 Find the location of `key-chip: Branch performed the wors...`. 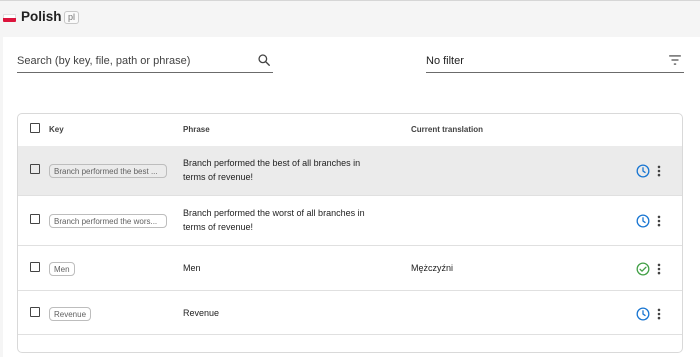

key-chip: Branch performed the wors... is located at coordinates (108, 221).